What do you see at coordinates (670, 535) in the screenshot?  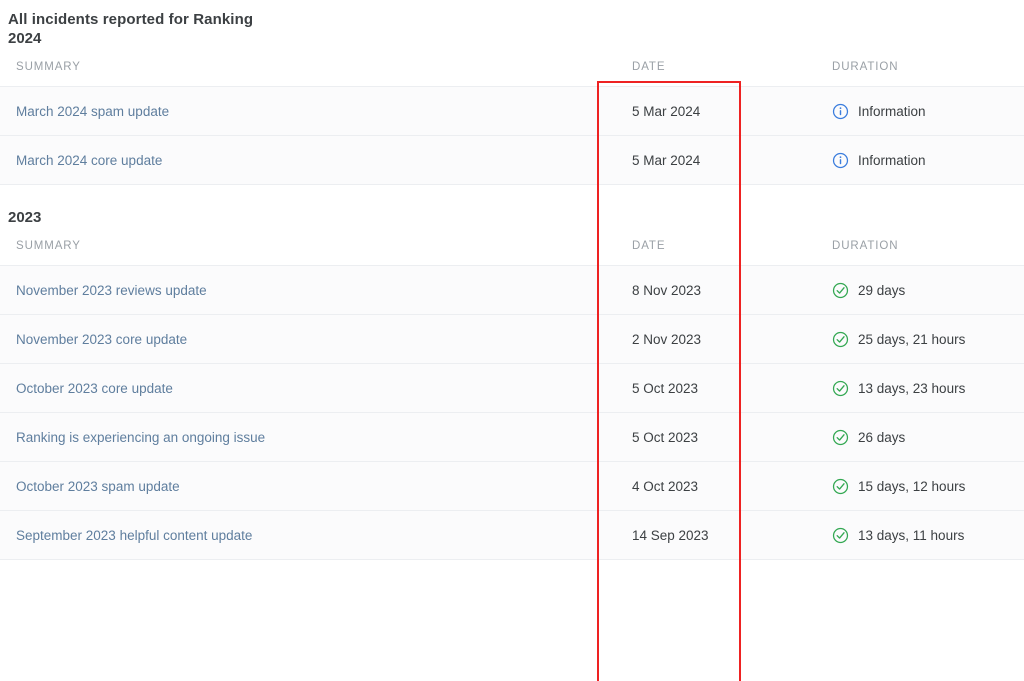 I see `incident-date-cell: 14 Sep 2023` at bounding box center [670, 535].